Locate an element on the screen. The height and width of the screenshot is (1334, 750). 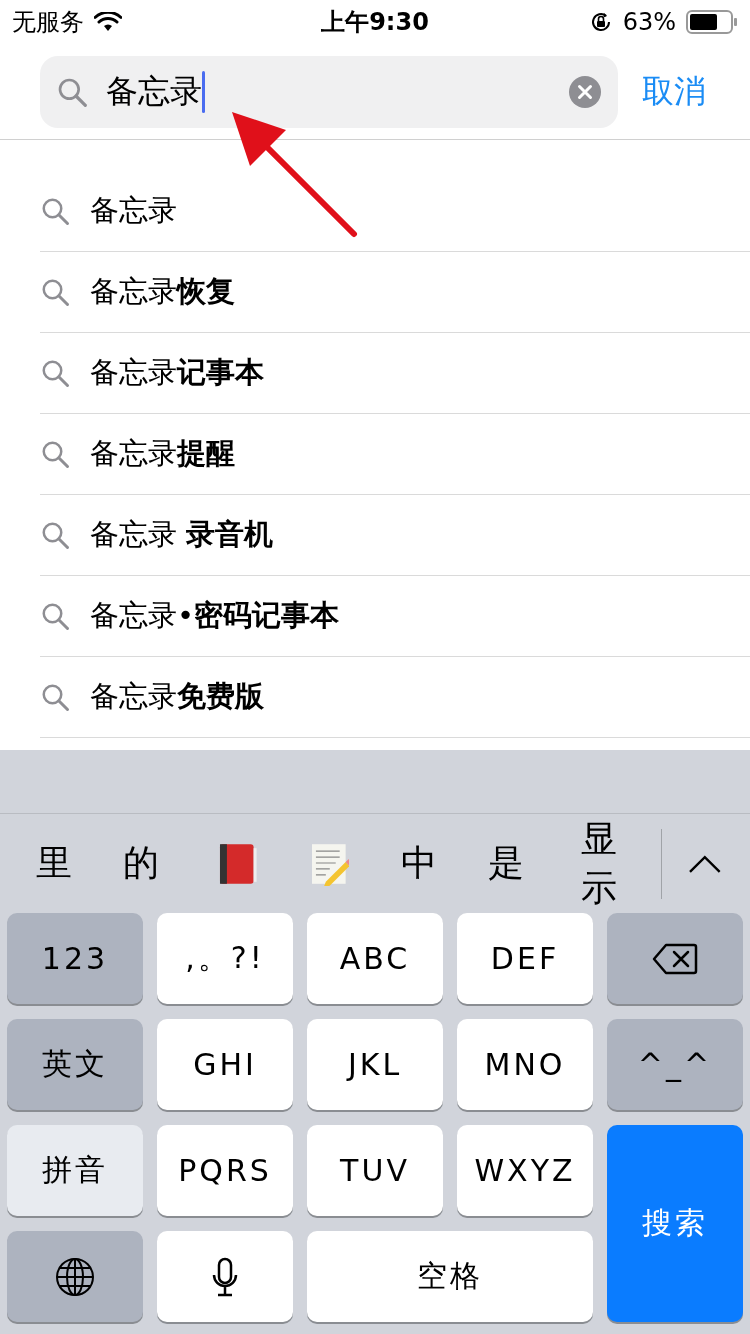
clock-time: 上午9:30 is located at coordinates (375, 22).